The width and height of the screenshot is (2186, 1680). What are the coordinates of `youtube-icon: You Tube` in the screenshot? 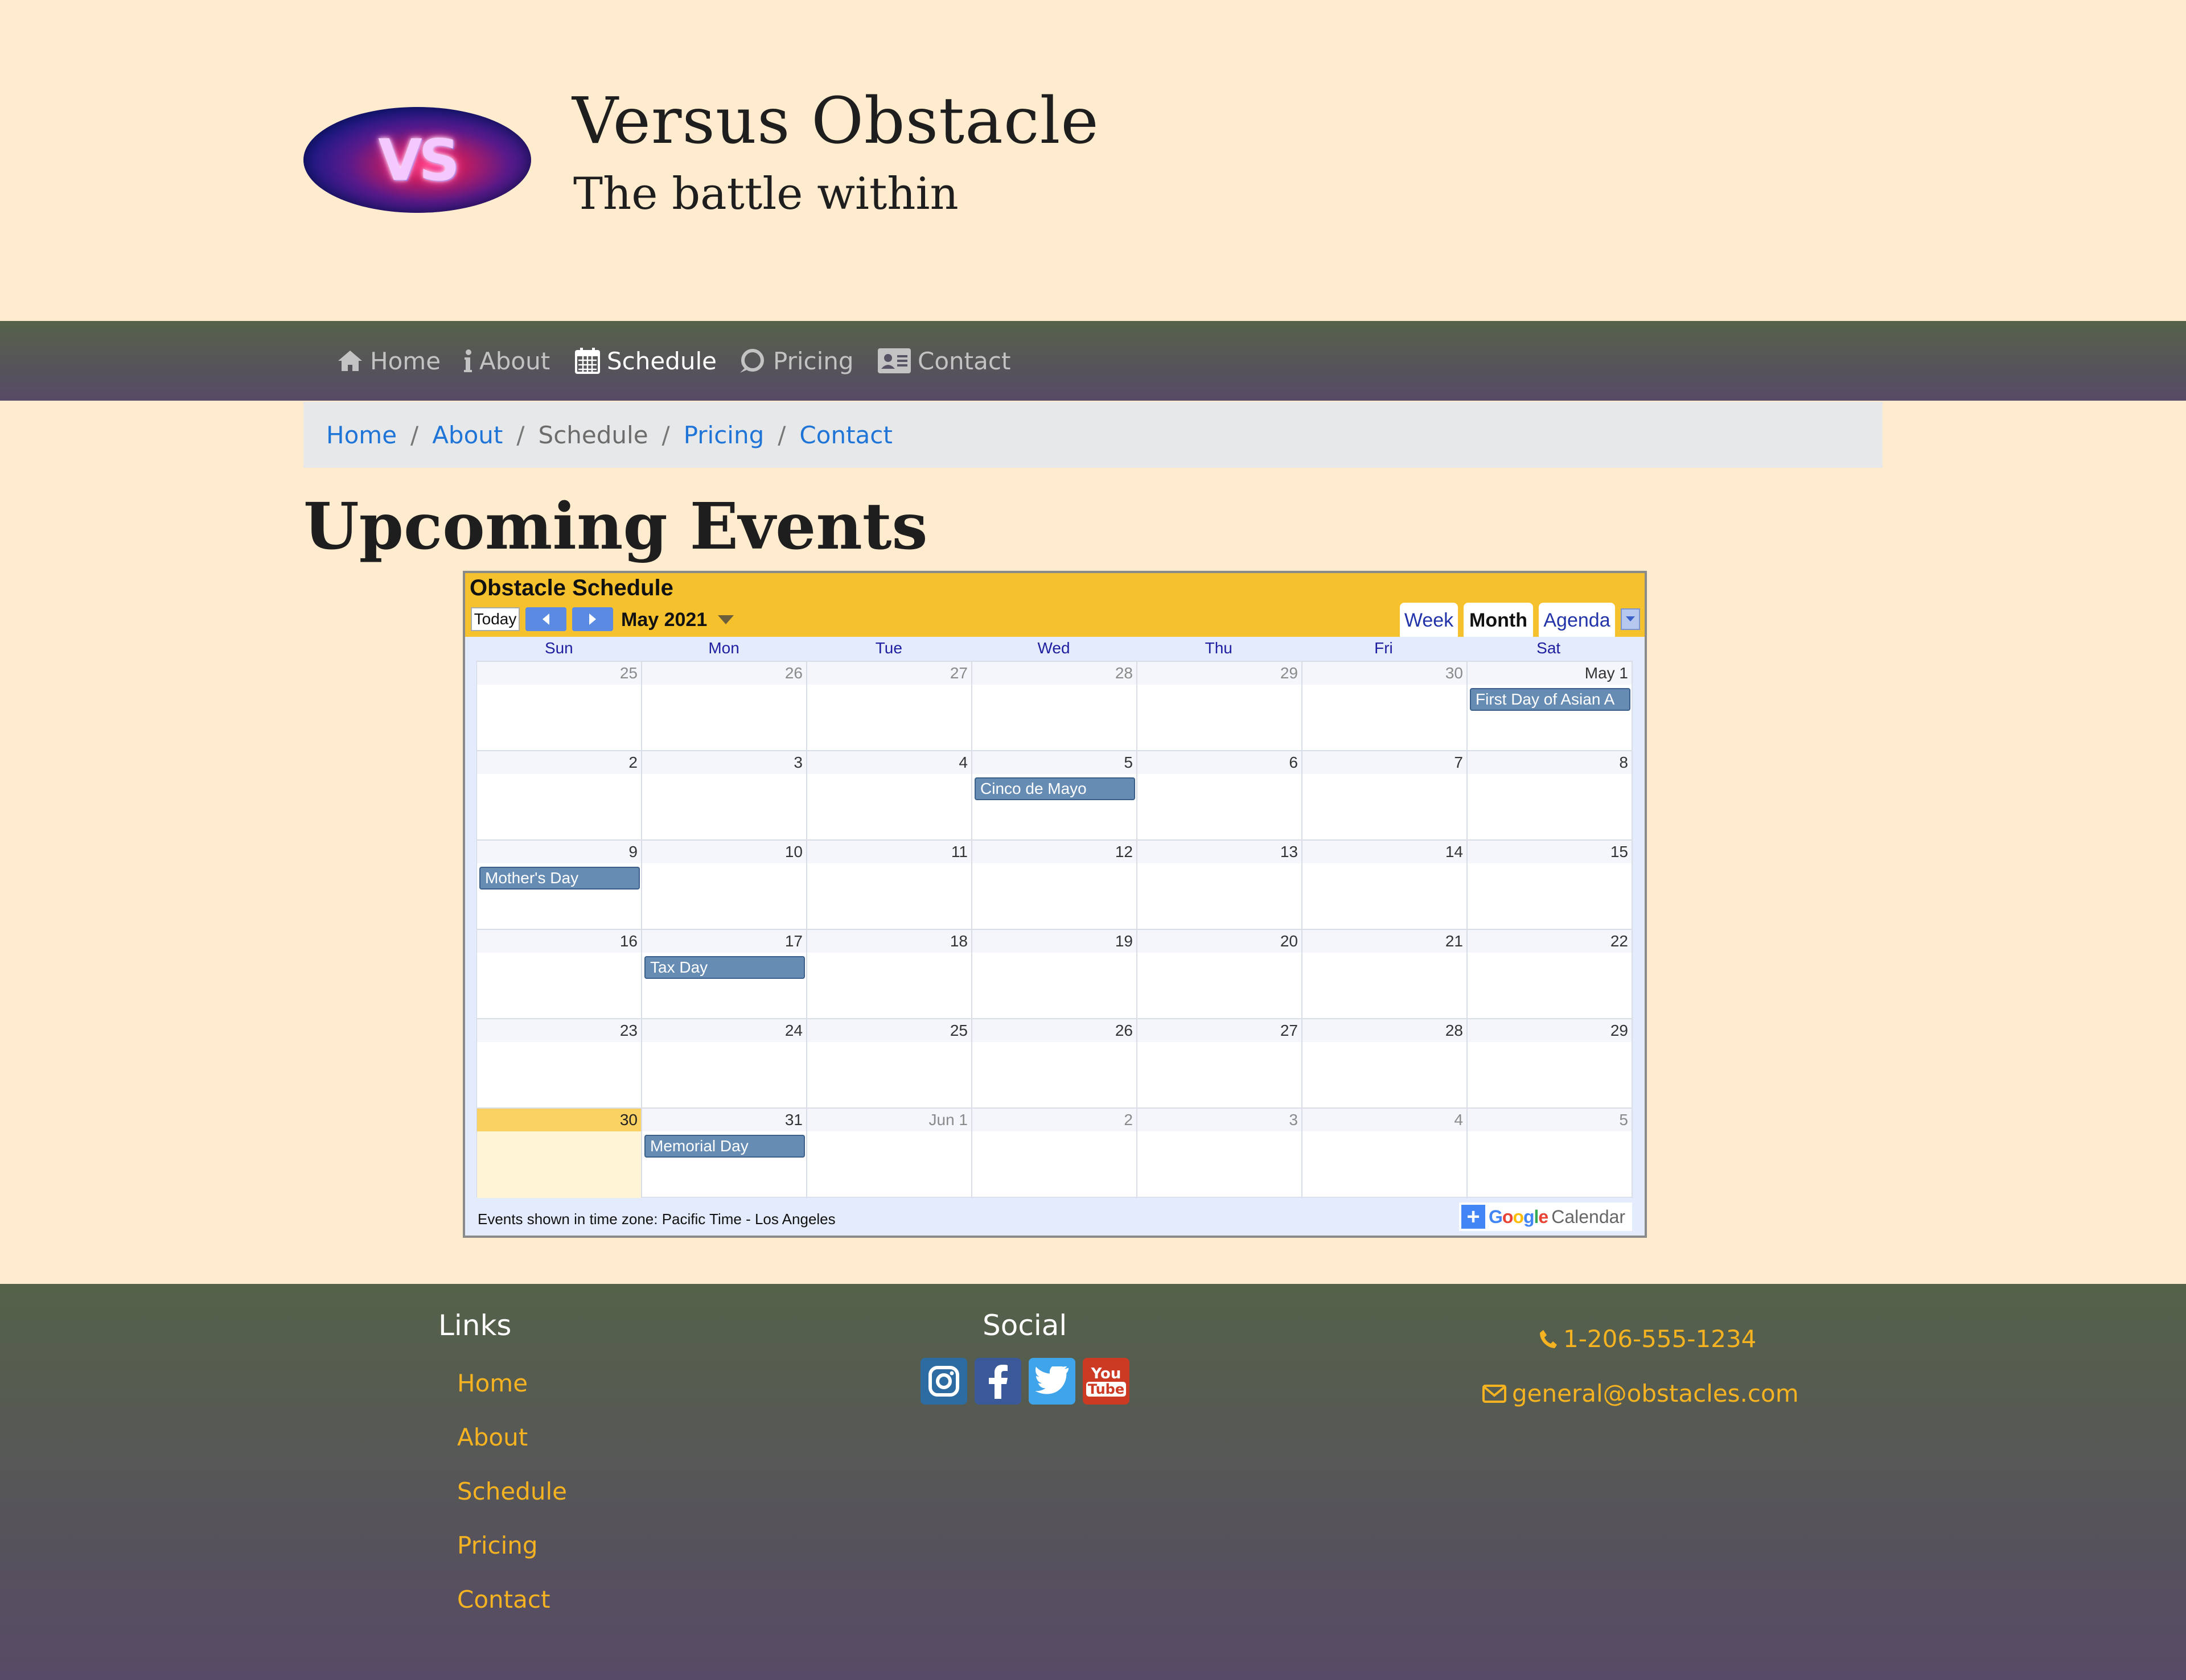 It's located at (1106, 1381).